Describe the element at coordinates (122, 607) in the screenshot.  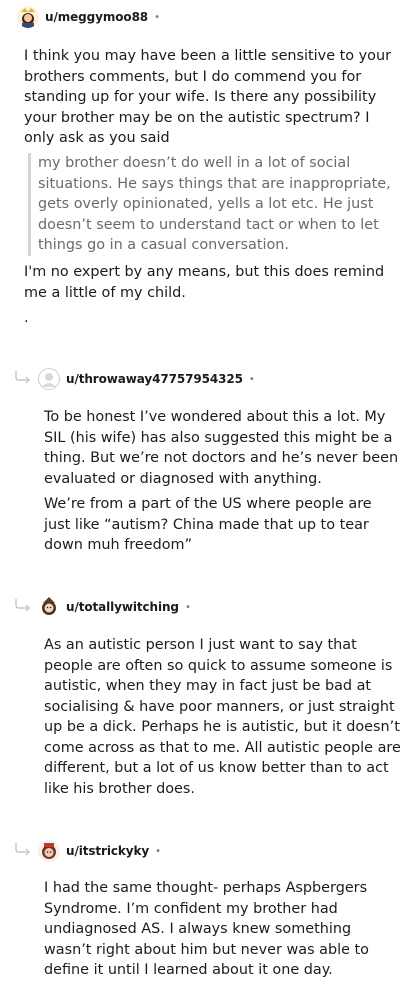
I see `username: u/totallywitching` at that location.